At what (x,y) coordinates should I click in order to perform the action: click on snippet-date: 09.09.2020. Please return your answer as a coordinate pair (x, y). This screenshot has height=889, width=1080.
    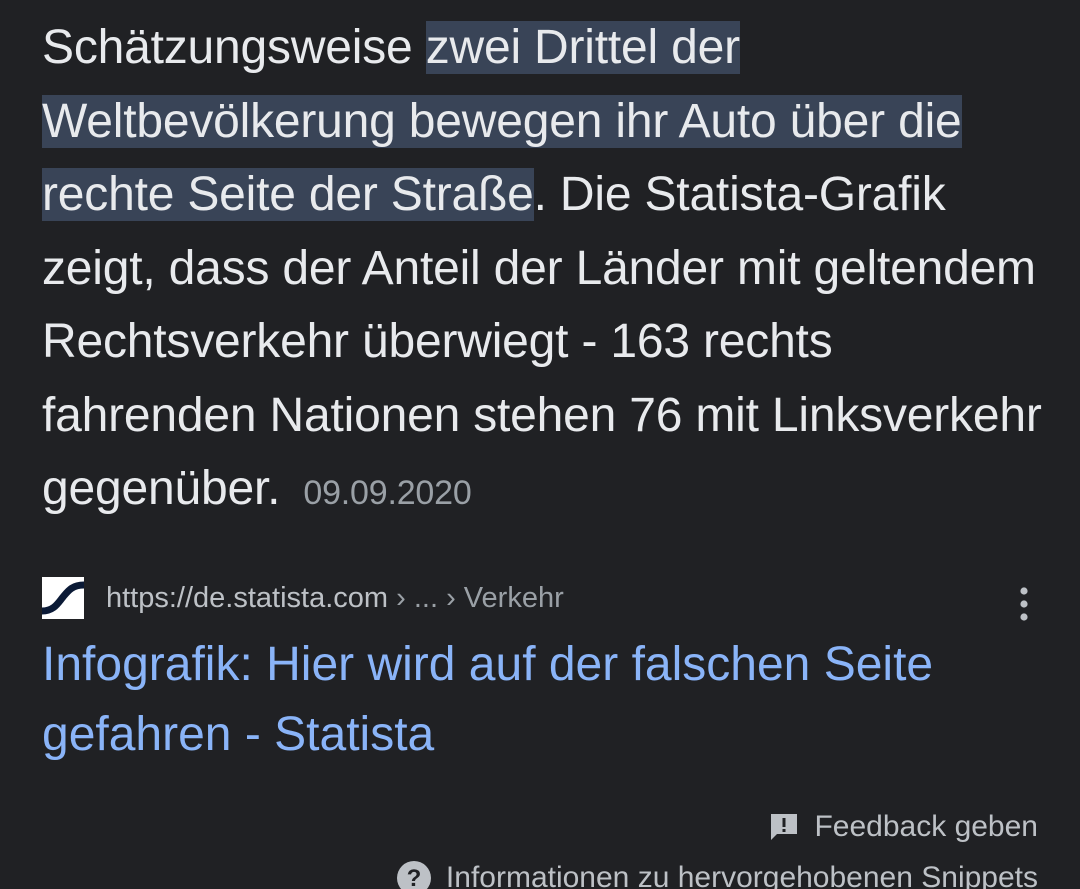
    Looking at the image, I should click on (387, 493).